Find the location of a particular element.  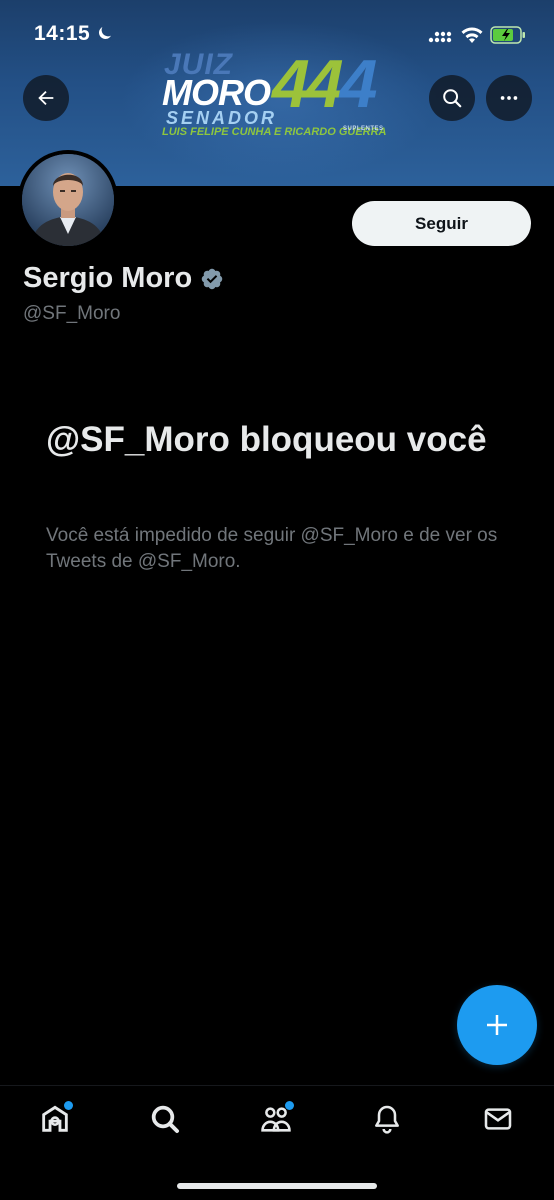

logo-suplentes-label: SUPLENTES is located at coordinates (363, 129).